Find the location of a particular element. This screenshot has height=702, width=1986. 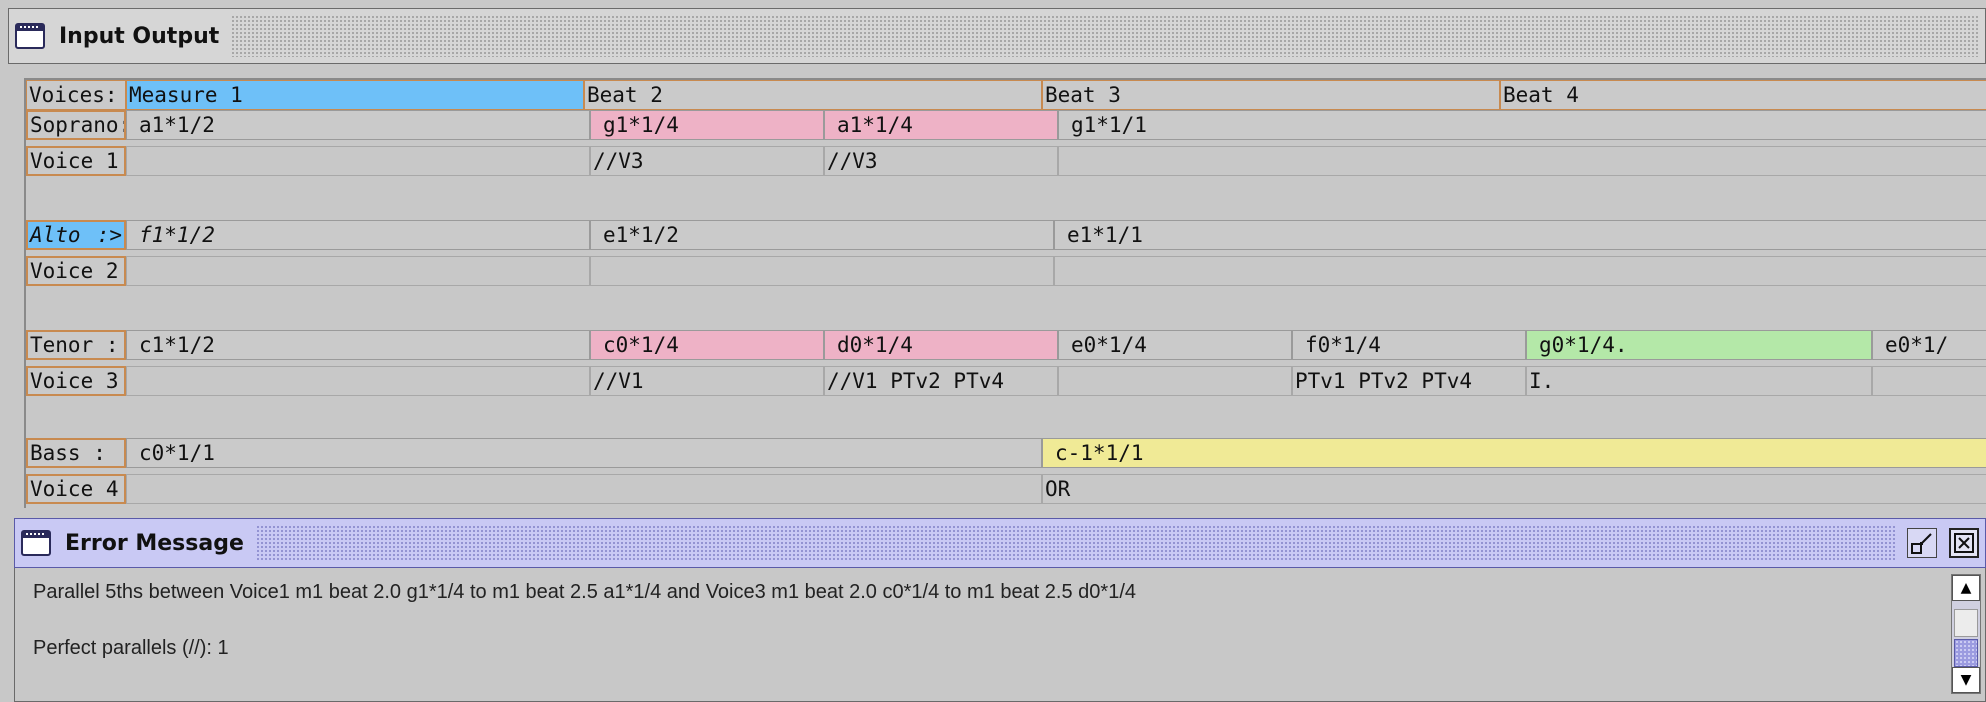

tenor-note-4: e0*1/4 is located at coordinates (1175, 345).